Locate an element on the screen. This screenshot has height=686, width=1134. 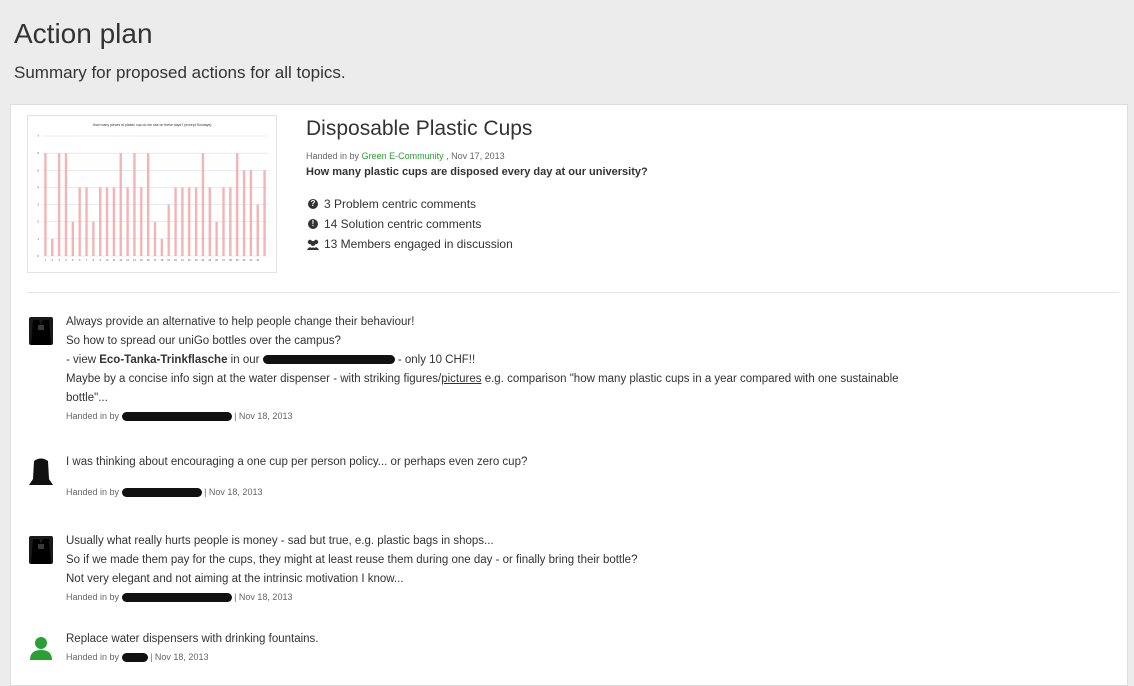
x-tick-label: 21 is located at coordinates (182, 260).